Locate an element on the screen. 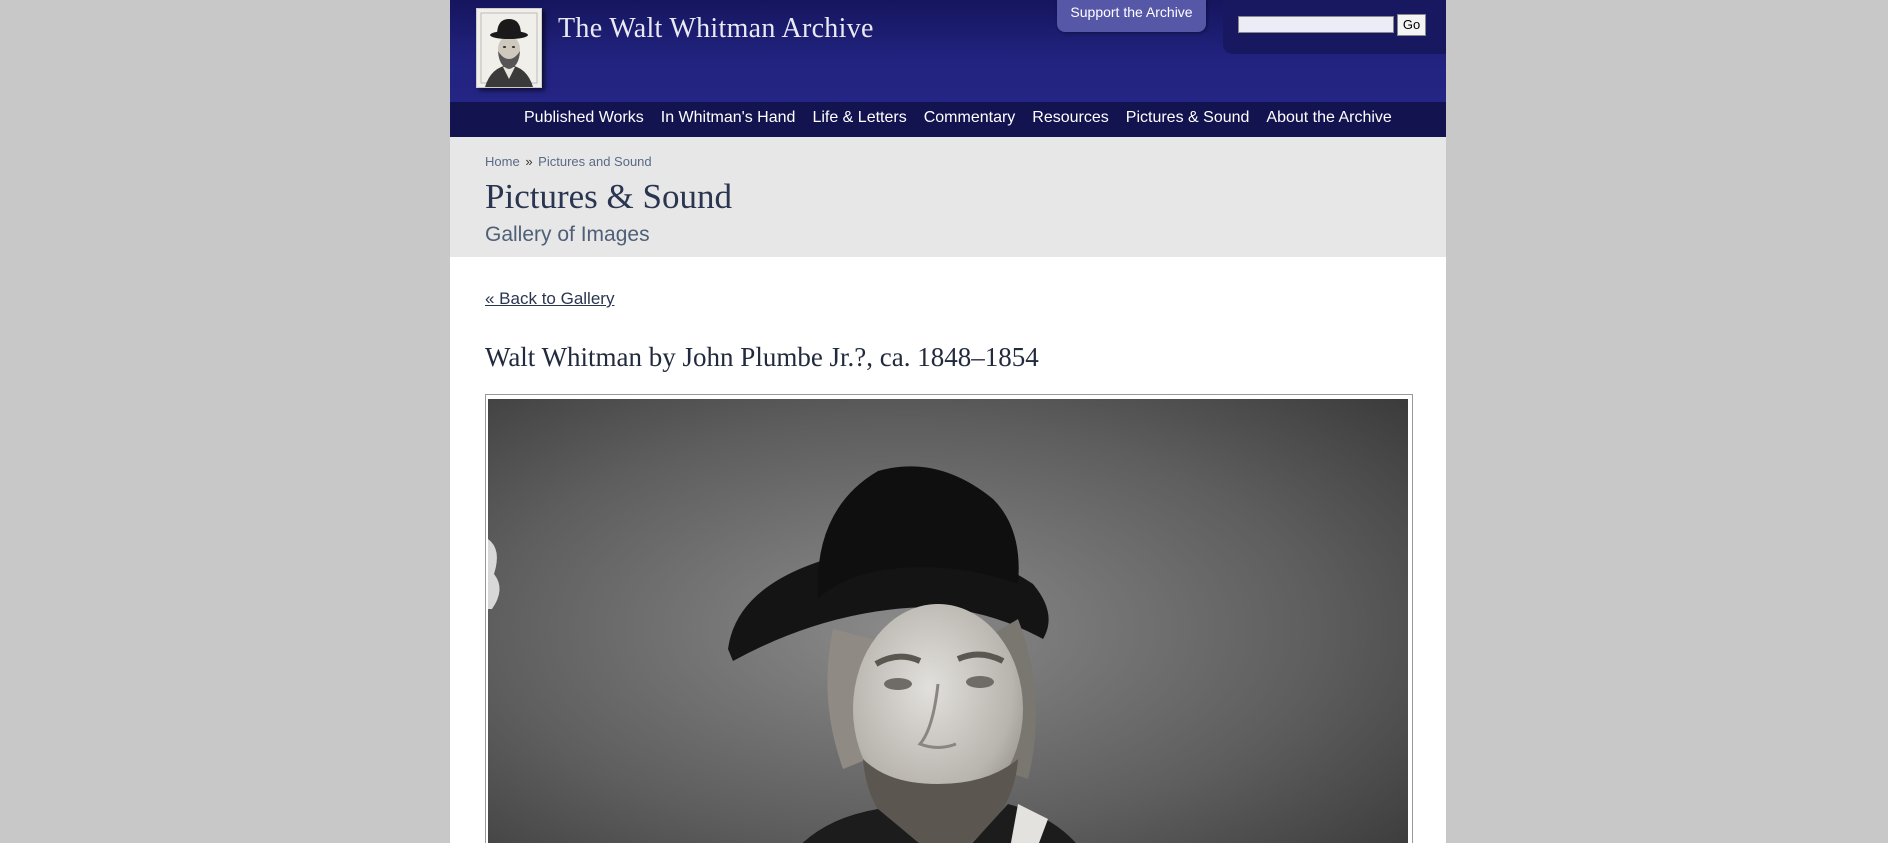  search-go-button: Go is located at coordinates (1411, 25).